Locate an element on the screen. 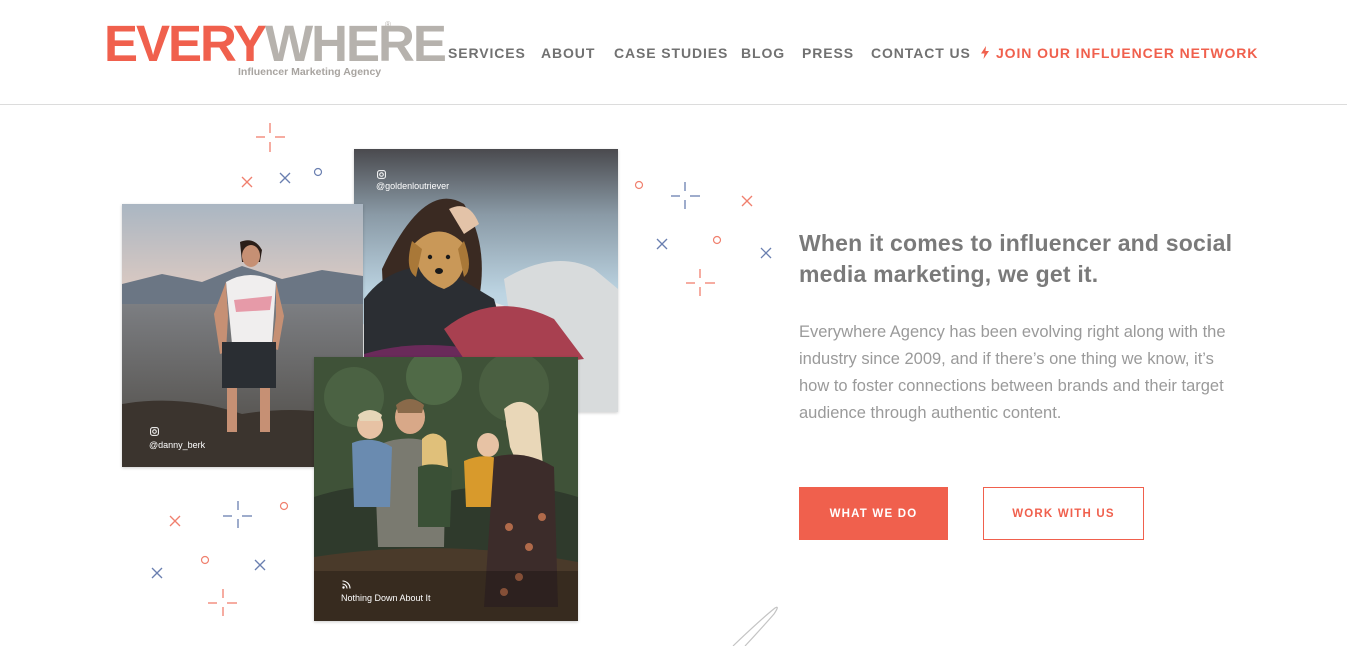  what-we-do-button: WHAT WE DO is located at coordinates (873, 513).